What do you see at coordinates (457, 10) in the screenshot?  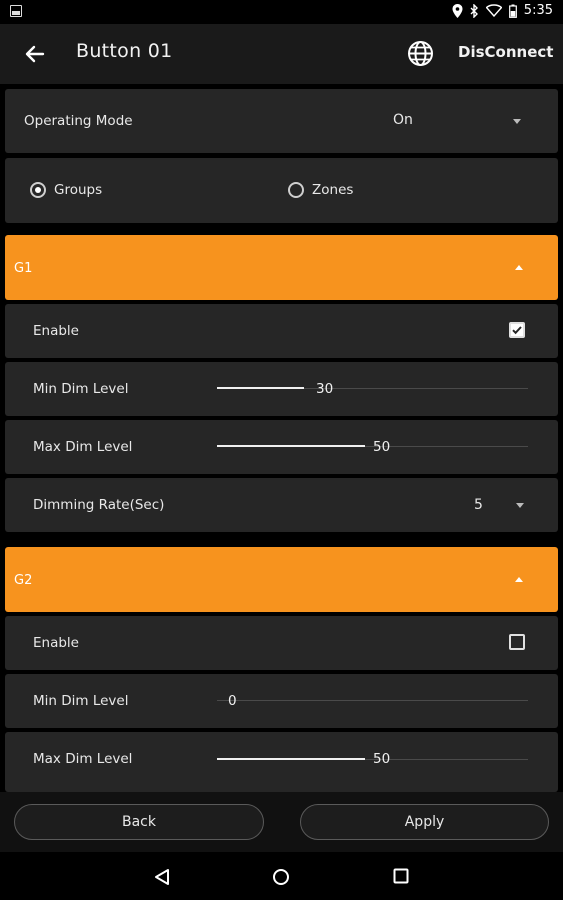 I see `location-icon` at bounding box center [457, 10].